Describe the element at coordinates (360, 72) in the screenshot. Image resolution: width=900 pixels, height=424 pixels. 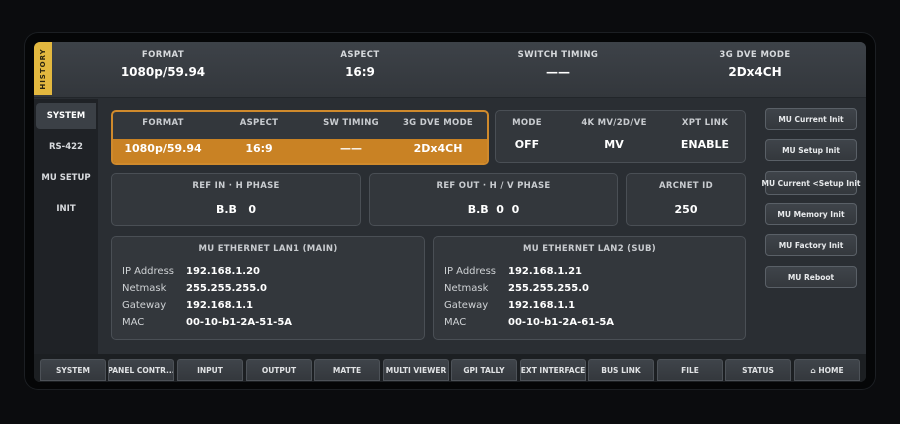
I see `header-aspect-value: 16:9` at that location.